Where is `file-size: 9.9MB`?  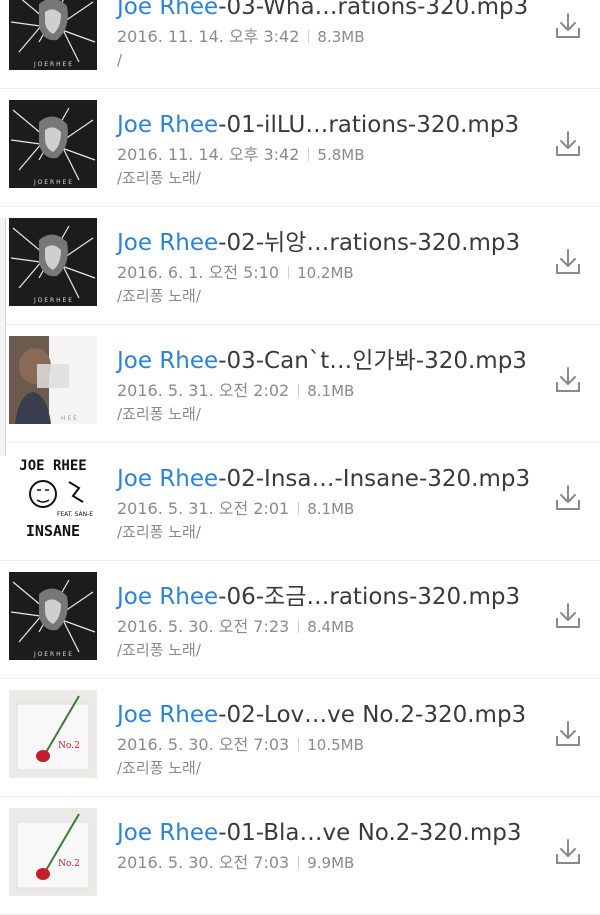 file-size: 9.9MB is located at coordinates (331, 863).